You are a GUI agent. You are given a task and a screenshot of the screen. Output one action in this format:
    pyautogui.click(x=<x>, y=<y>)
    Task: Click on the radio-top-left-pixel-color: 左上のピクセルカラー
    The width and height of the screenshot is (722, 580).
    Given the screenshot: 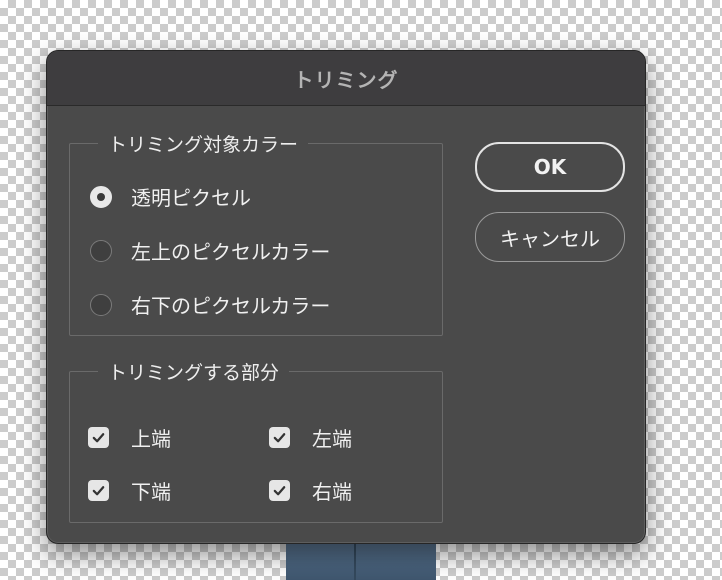 What is the action you would take?
    pyautogui.click(x=210, y=250)
    